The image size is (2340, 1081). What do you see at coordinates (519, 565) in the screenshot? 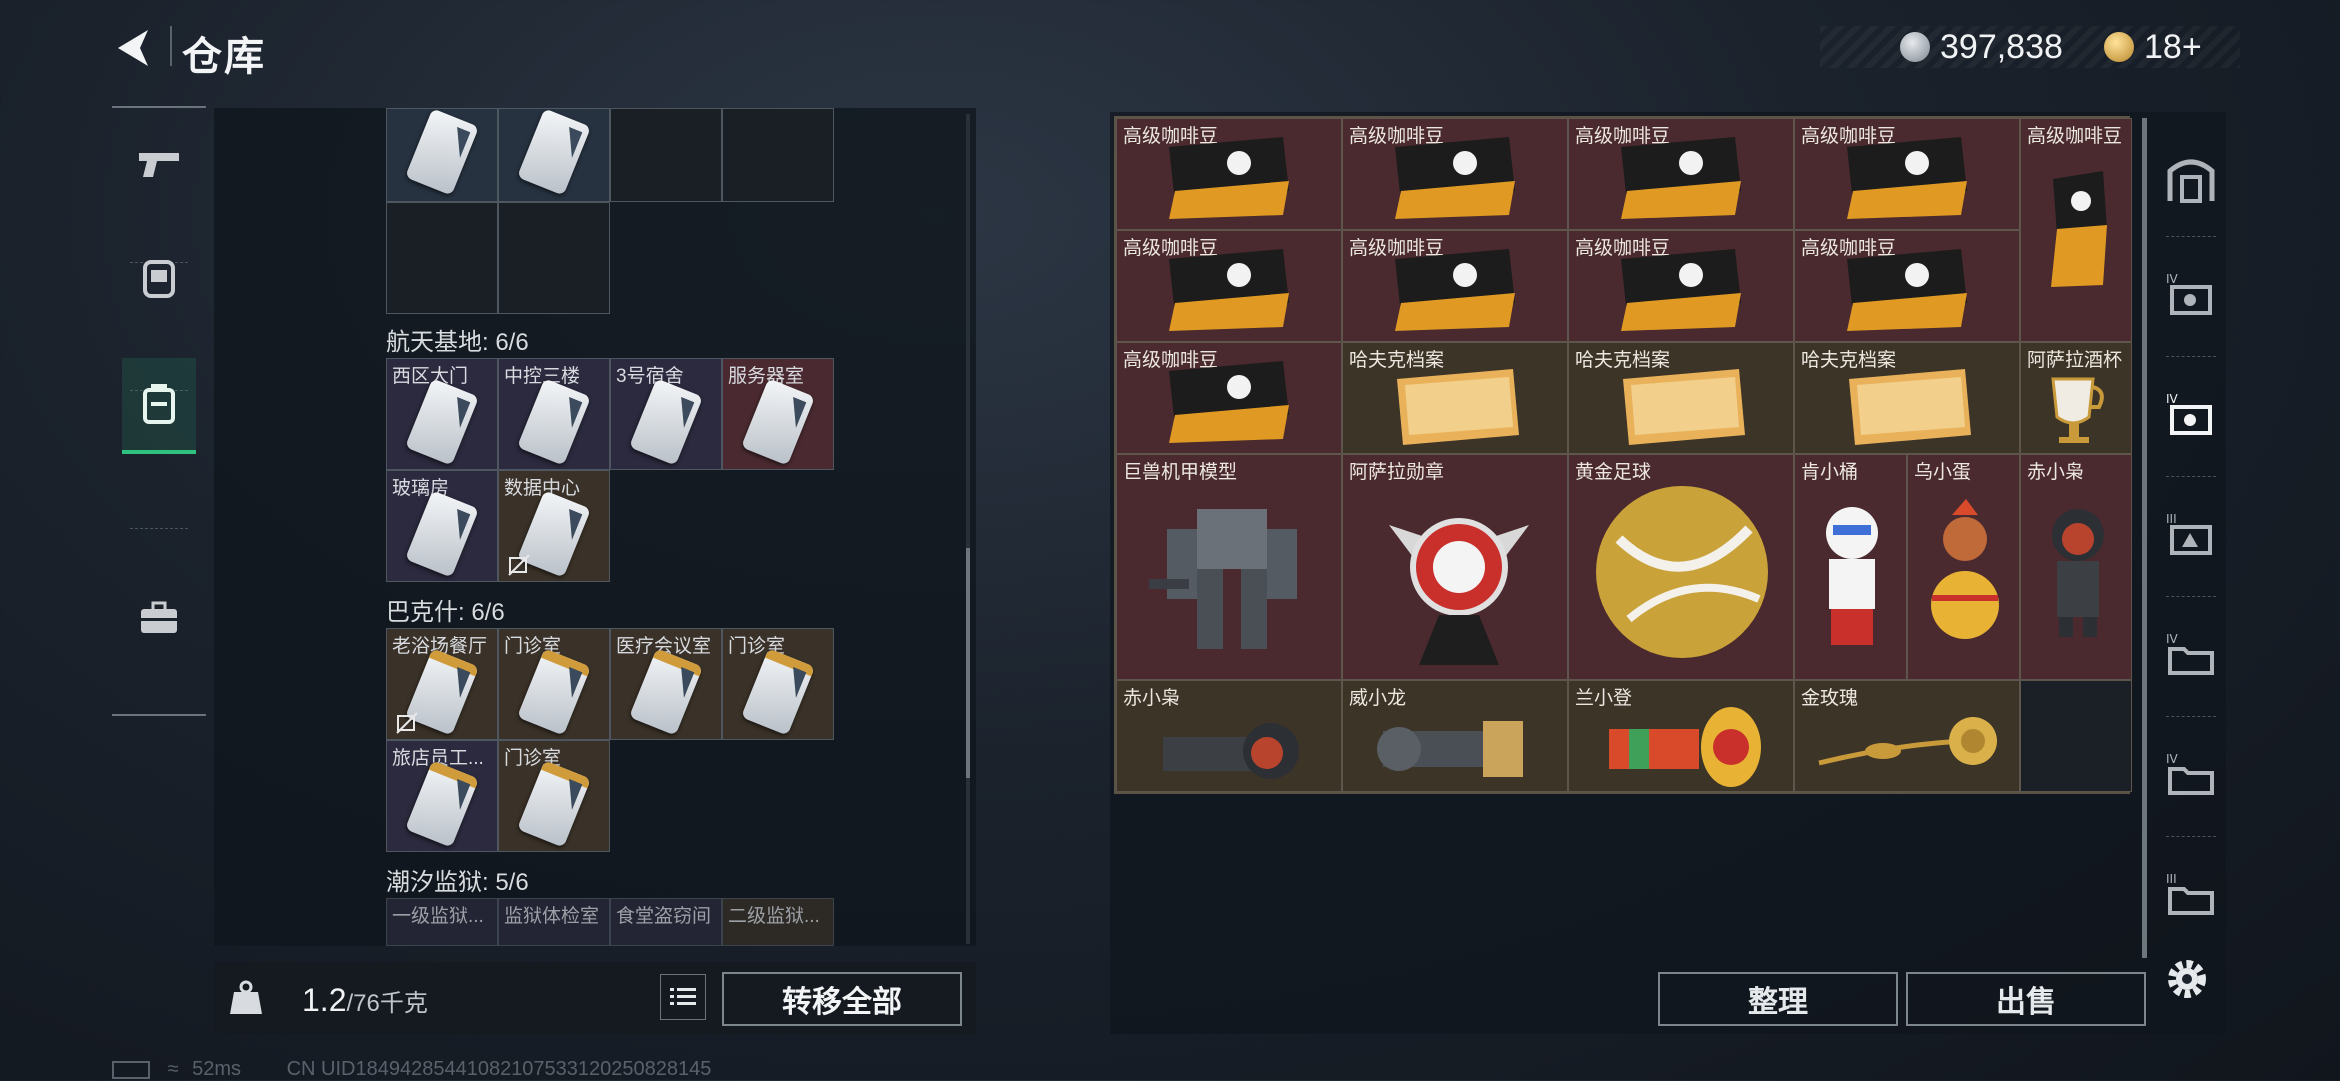
I see `no-transfer-icon` at bounding box center [519, 565].